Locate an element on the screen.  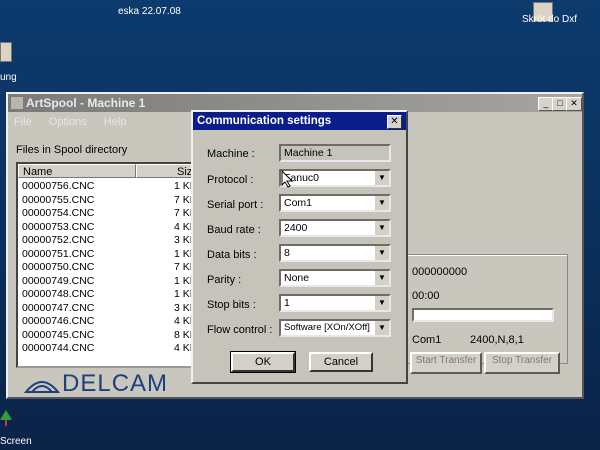
start-transfer-button: Start Transfer is located at coordinates (446, 363).